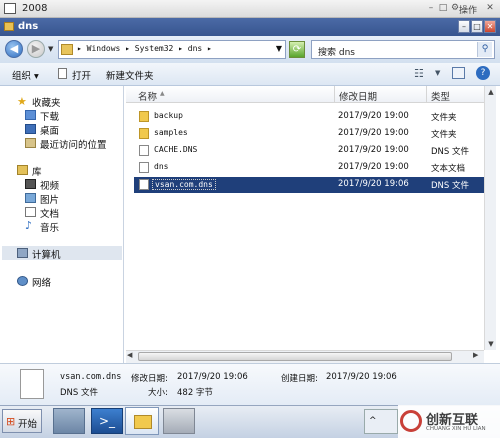  Describe the element at coordinates (30, 143) in the screenshot. I see `recent-places-icon` at that location.